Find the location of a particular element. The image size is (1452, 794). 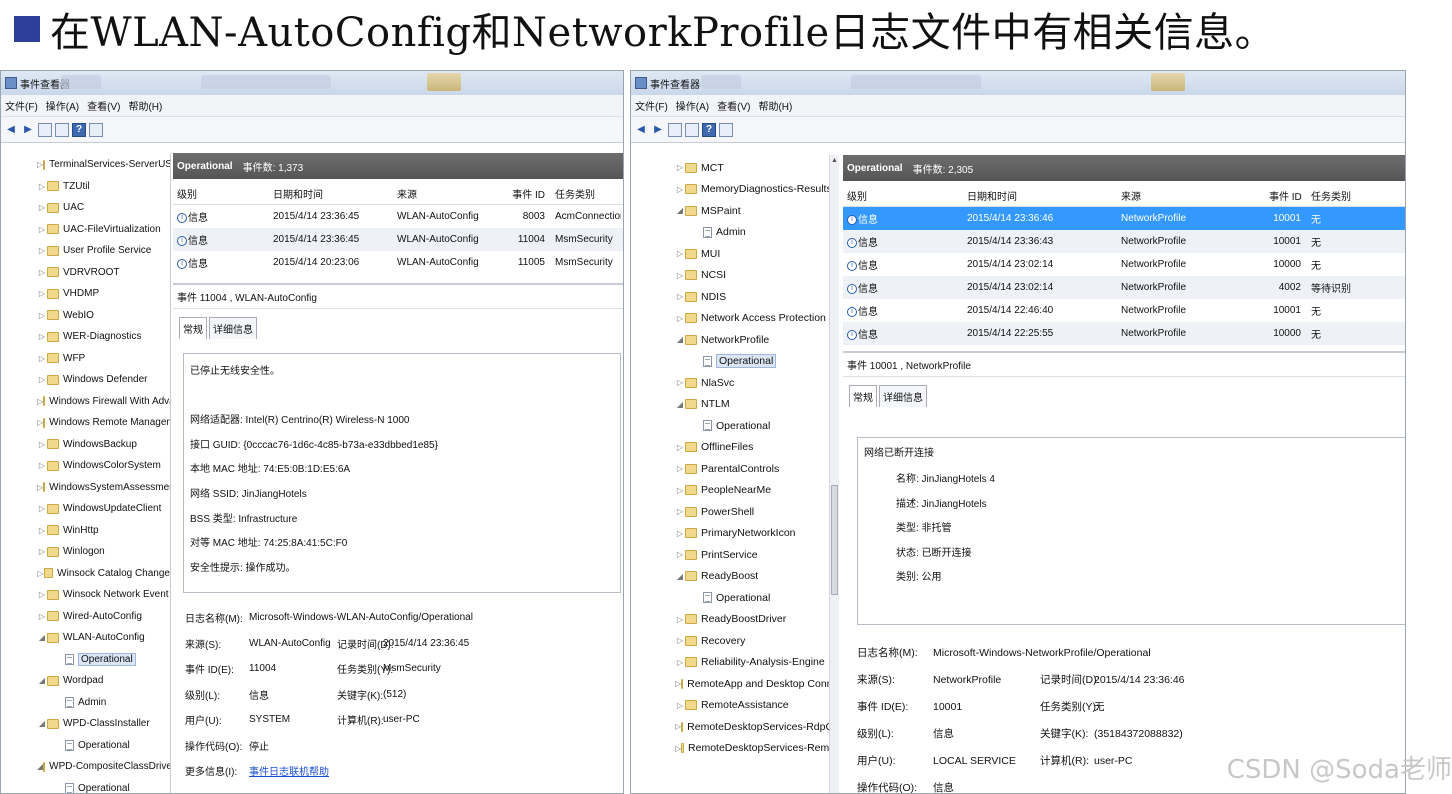

tree-folder-item: ▷ RemoteApp and Desktop Conne is located at coordinates (756, 684).